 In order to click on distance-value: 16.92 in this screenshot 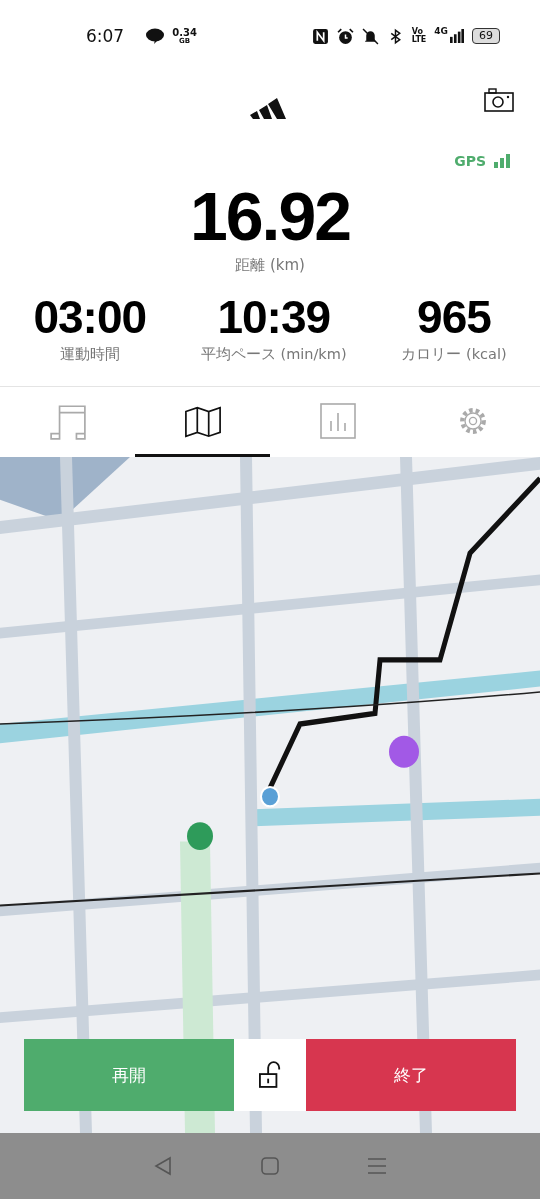, I will do `click(270, 216)`.